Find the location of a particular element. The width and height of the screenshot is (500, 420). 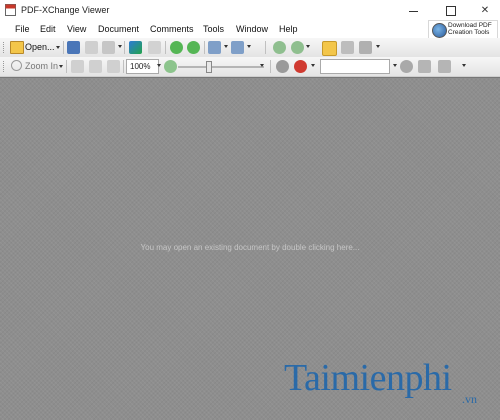

find-icon is located at coordinates (282, 66).